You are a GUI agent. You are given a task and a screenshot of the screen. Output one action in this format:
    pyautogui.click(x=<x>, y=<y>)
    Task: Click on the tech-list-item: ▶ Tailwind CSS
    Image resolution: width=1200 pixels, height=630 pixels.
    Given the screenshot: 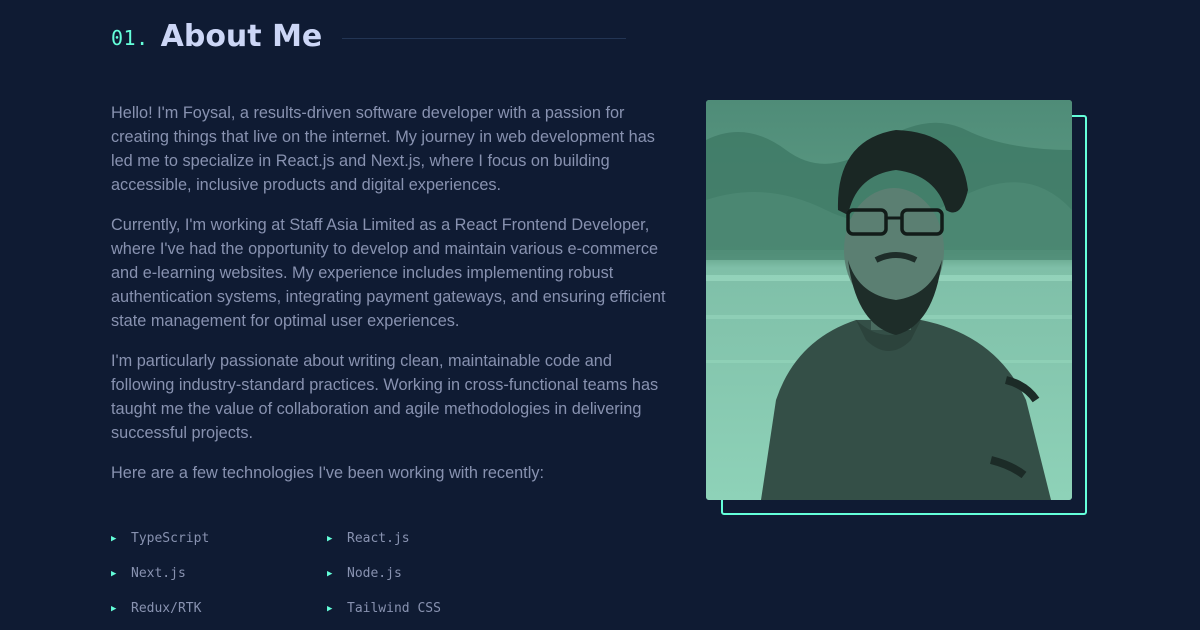 What is the action you would take?
    pyautogui.click(x=435, y=609)
    